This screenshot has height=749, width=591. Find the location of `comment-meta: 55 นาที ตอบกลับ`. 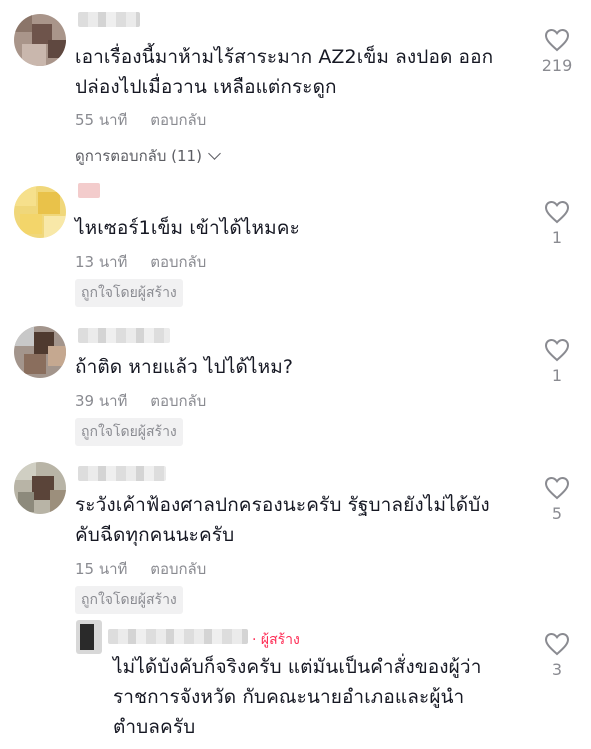

comment-meta: 55 นาที ตอบกลับ is located at coordinates (149, 120).